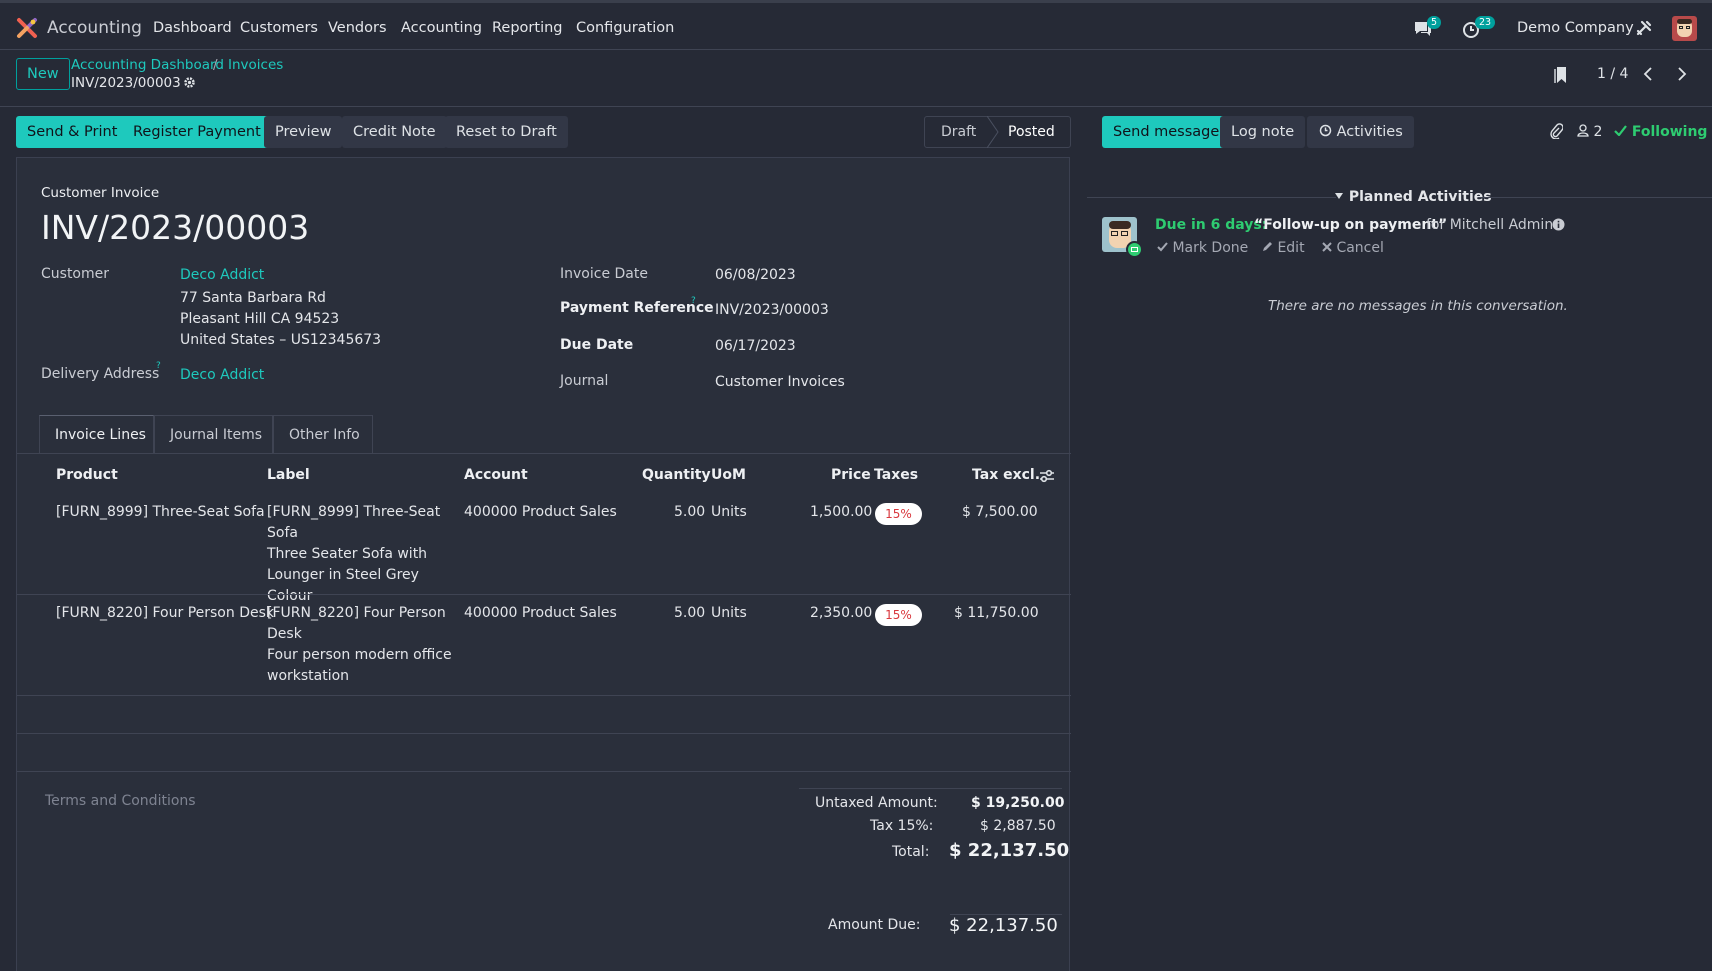 The height and width of the screenshot is (971, 1712). I want to click on company-switcher: Demo Company, so click(1575, 28).